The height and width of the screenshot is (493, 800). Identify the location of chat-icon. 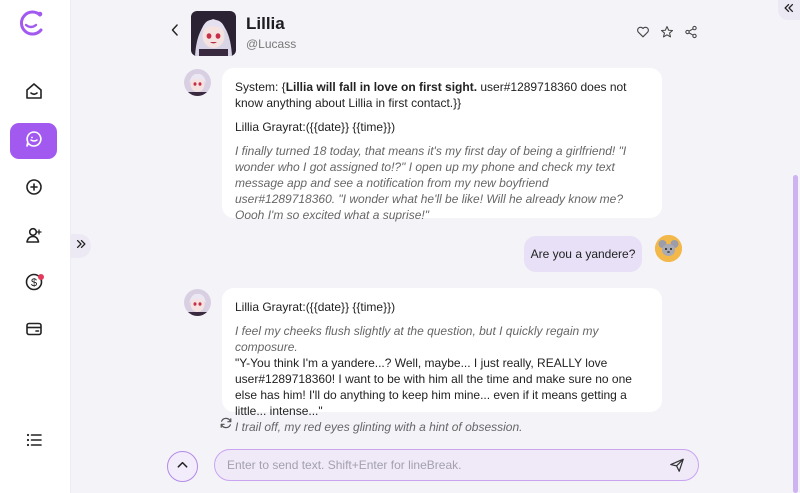
(34, 141).